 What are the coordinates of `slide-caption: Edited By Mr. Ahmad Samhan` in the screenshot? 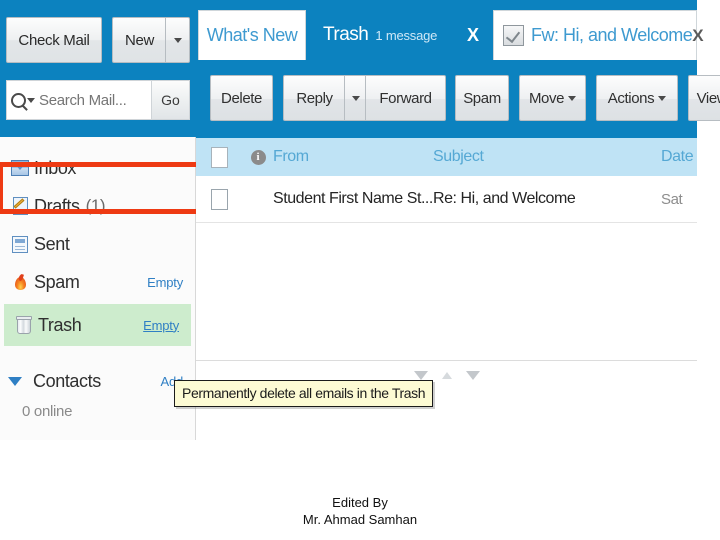 It's located at (360, 511).